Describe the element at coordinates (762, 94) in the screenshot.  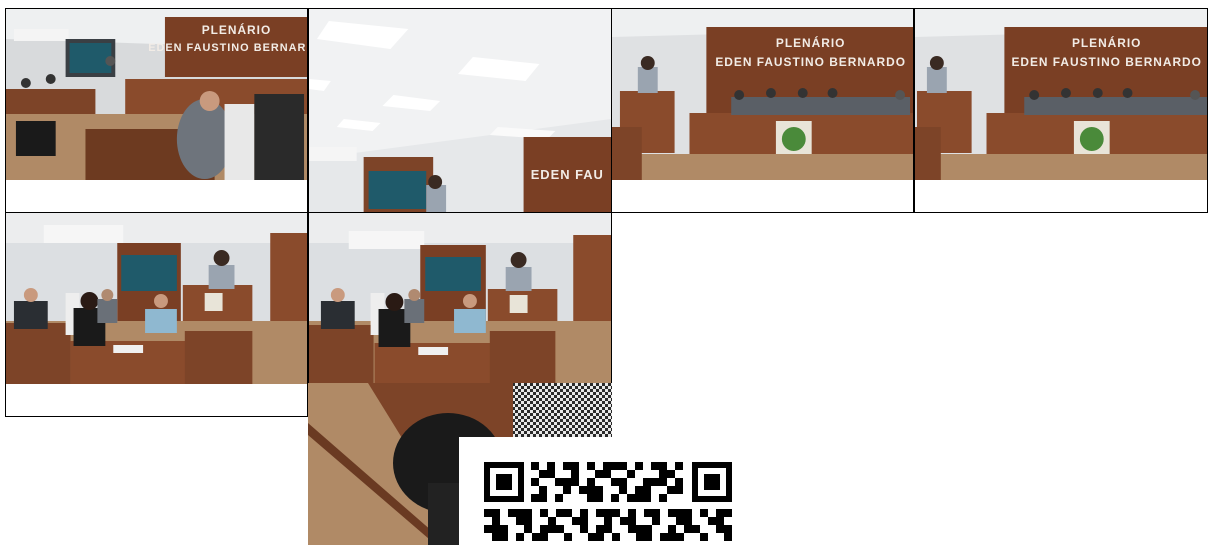
I see `photo-plenary-front: PLENÁRIO EDEN FAUSTINO BERNARDO` at that location.